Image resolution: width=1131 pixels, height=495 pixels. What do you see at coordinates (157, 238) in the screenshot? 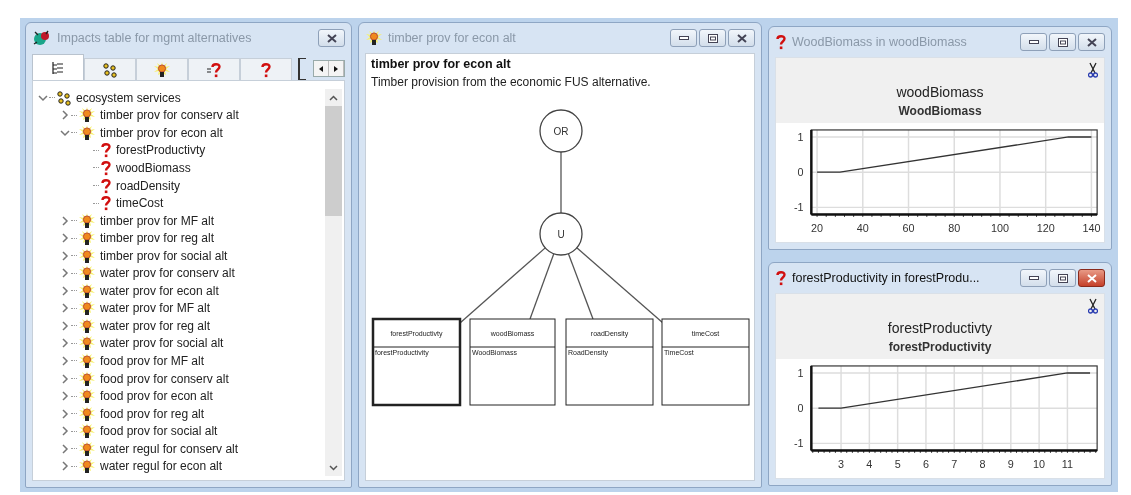
I see `tree-item: timber prov for reg alt` at bounding box center [157, 238].